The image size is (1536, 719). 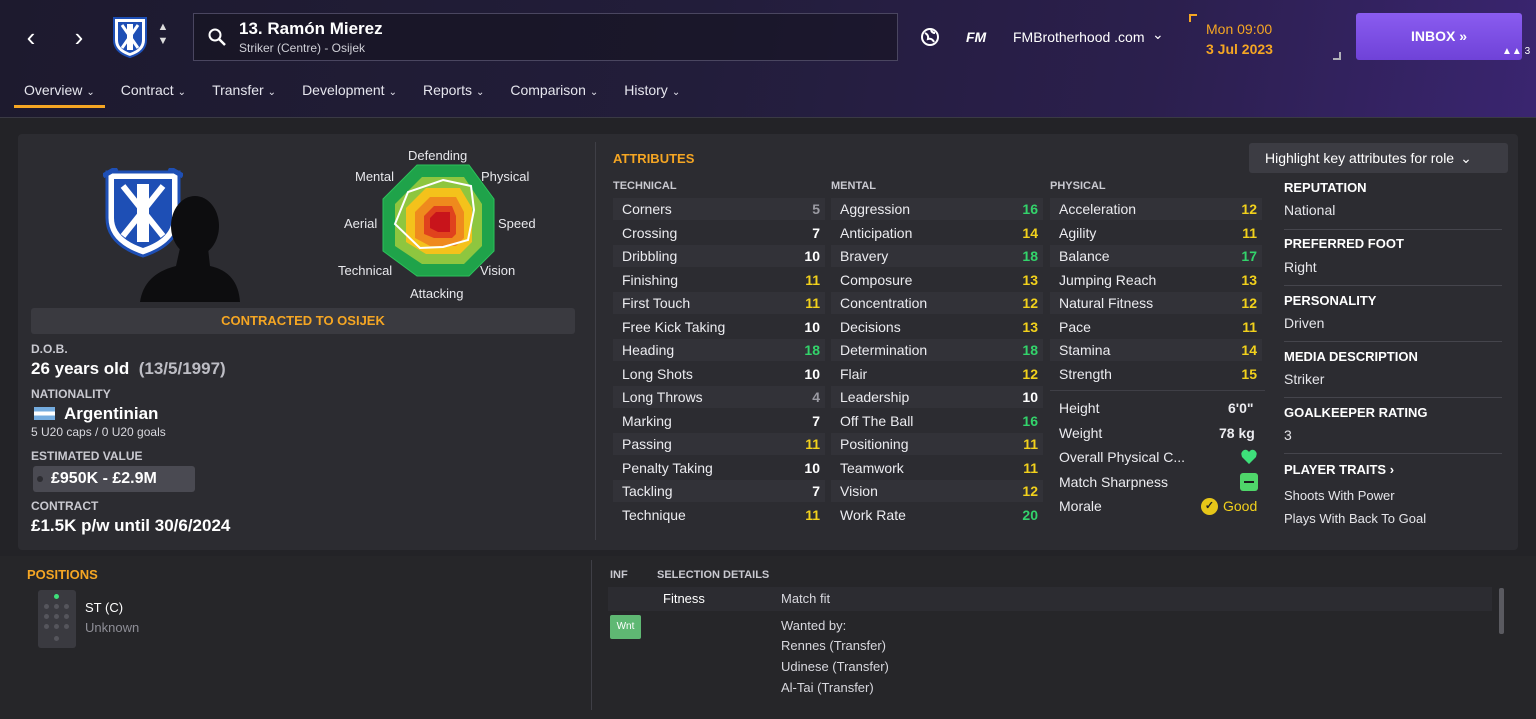 What do you see at coordinates (57, 619) in the screenshot?
I see `position-pitch-icon` at bounding box center [57, 619].